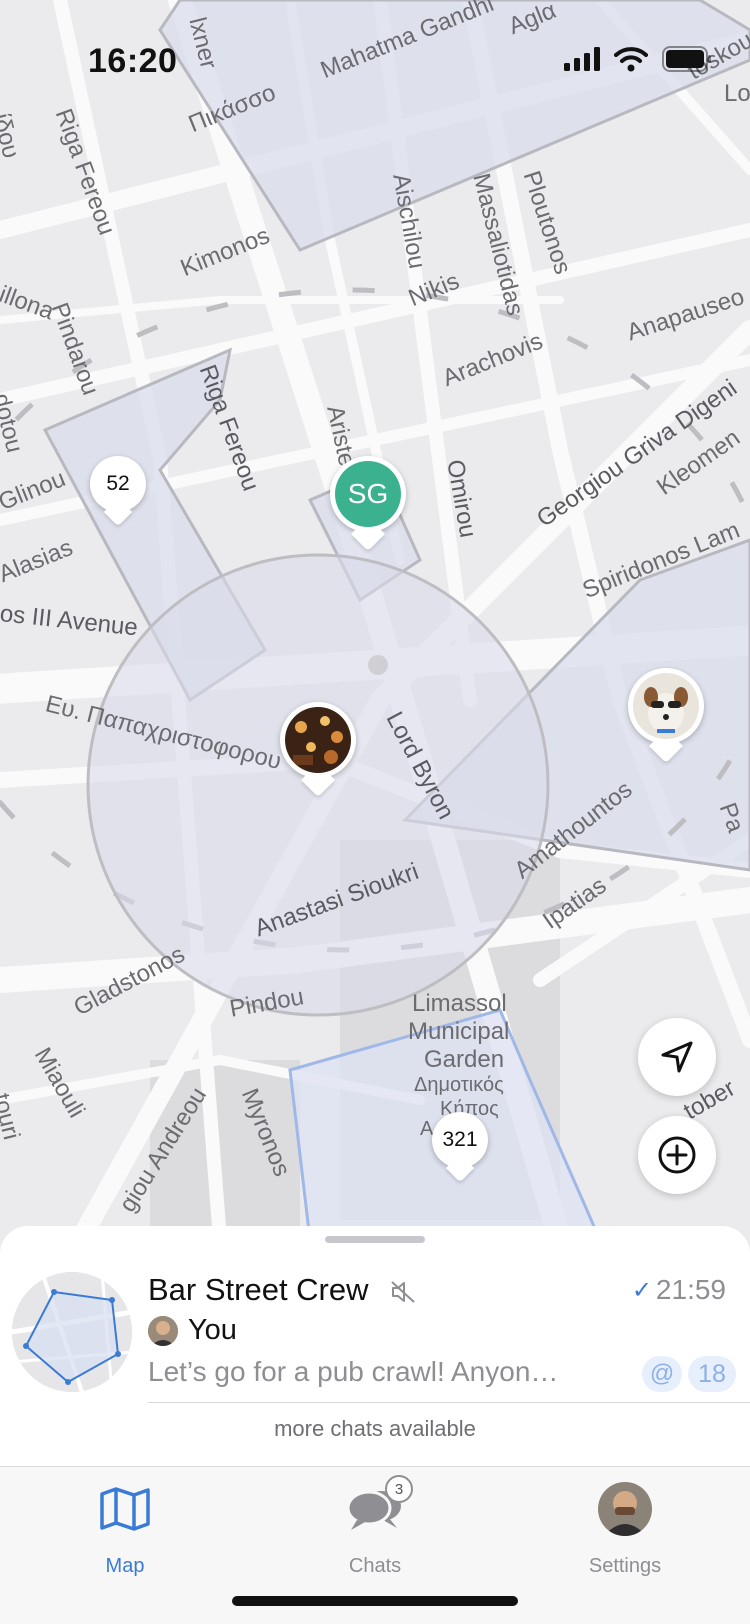 Image resolution: width=750 pixels, height=1624 pixels. I want to click on tab-chats: 3 Chats, so click(375, 1527).